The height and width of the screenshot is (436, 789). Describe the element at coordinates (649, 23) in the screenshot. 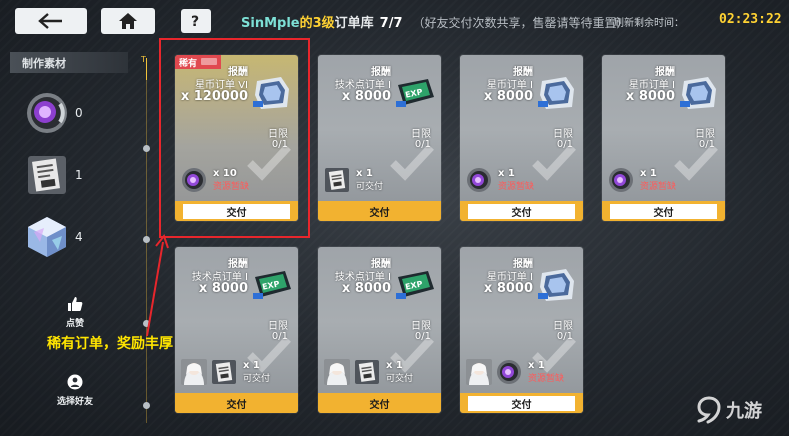

I see `refresh-label: 刷新剩余时间：` at that location.